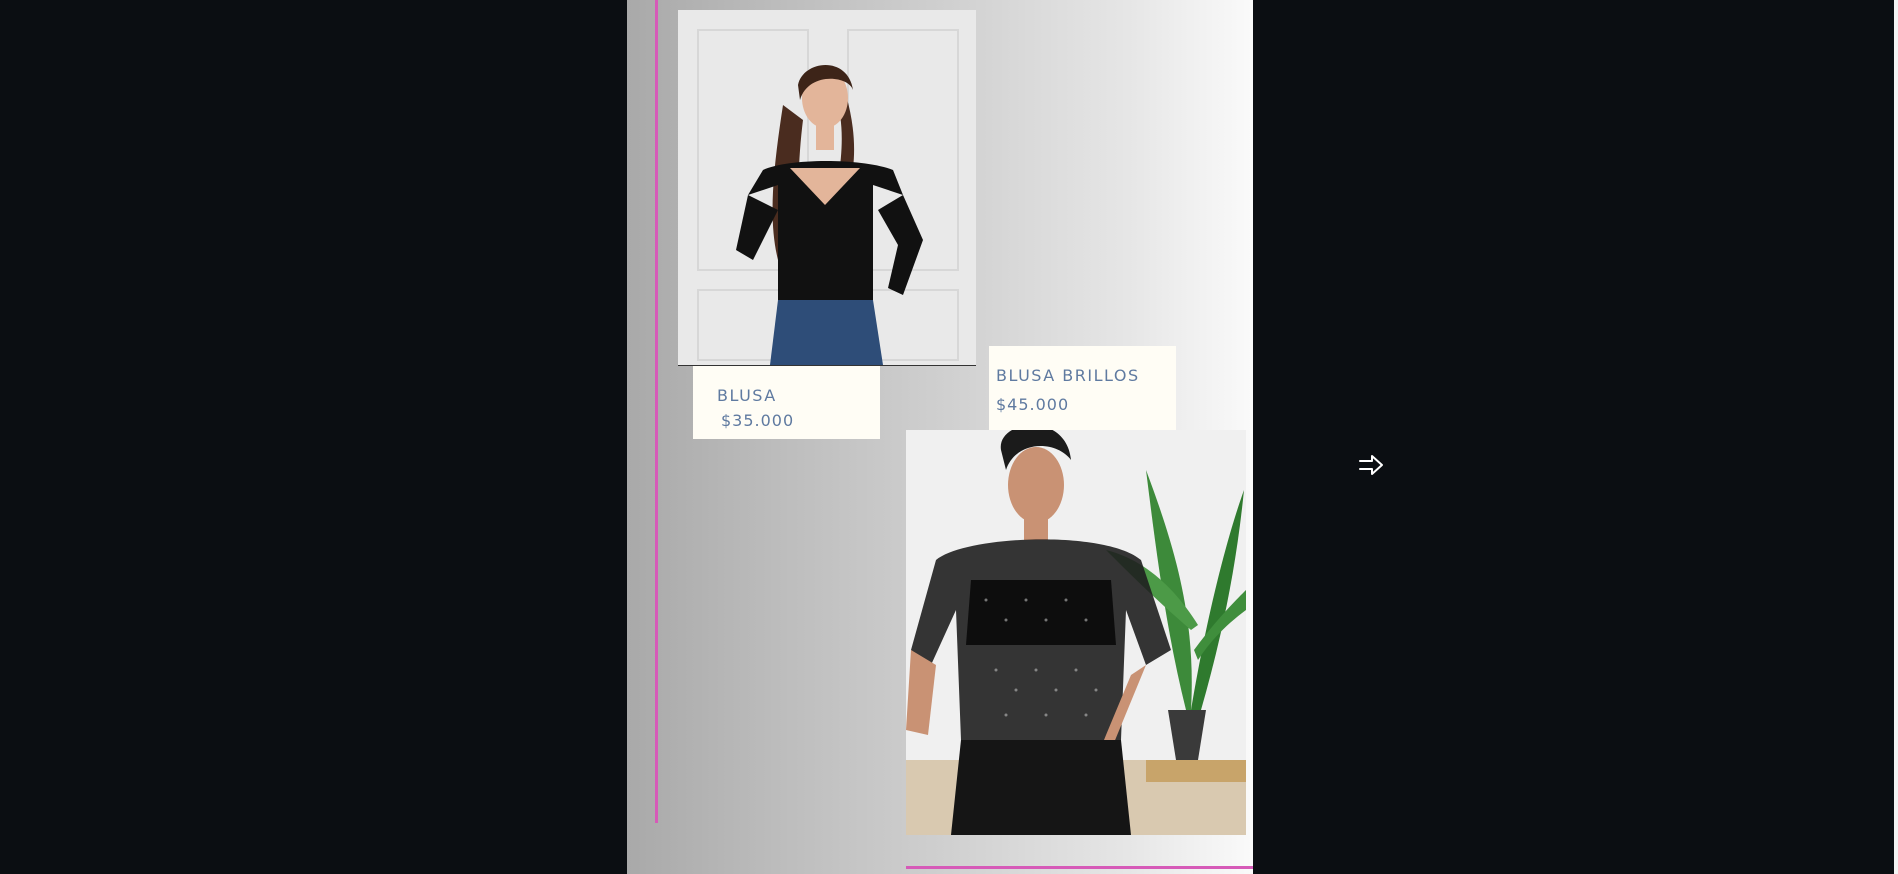 The image size is (1898, 874). What do you see at coordinates (1079, 867) in the screenshot?
I see `accent-horizontal-line` at bounding box center [1079, 867].